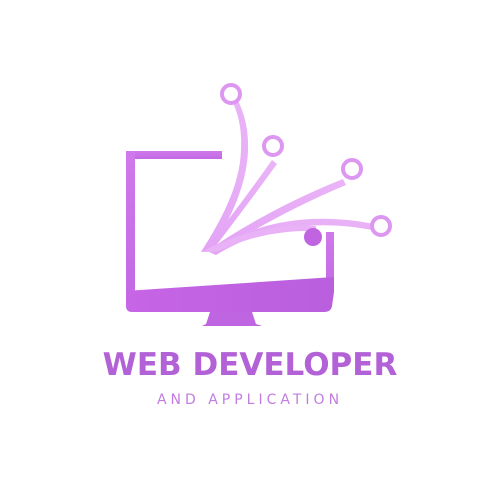 This screenshot has height=500, width=500. I want to click on circuit-dot-icon, so click(313, 237).